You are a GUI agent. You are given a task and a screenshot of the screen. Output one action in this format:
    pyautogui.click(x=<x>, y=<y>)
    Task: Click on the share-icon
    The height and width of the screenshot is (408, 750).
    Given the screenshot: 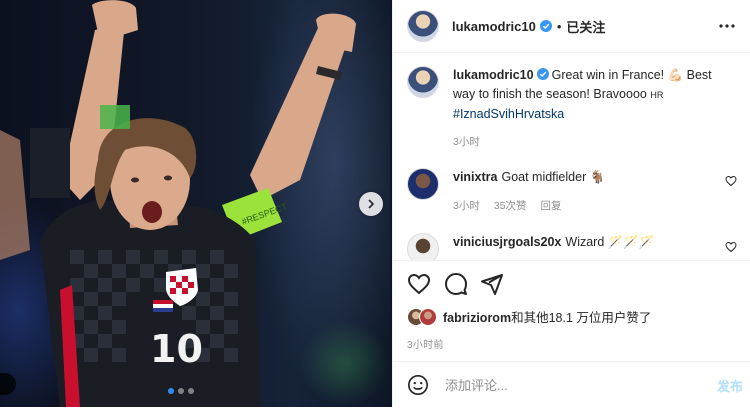 What is the action you would take?
    pyautogui.click(x=492, y=284)
    